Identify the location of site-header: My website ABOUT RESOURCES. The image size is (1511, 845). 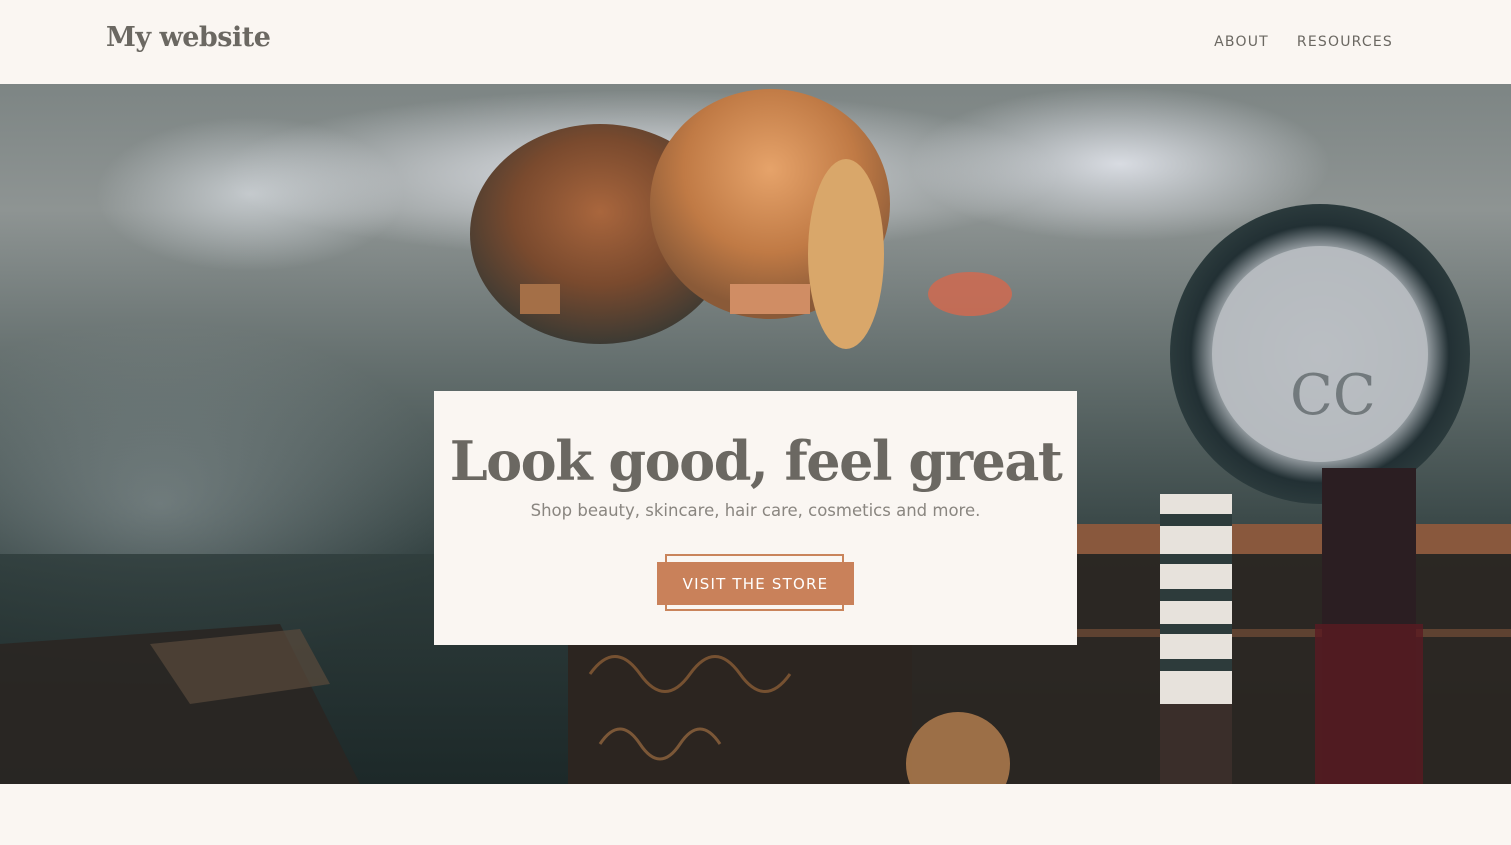
(755, 42).